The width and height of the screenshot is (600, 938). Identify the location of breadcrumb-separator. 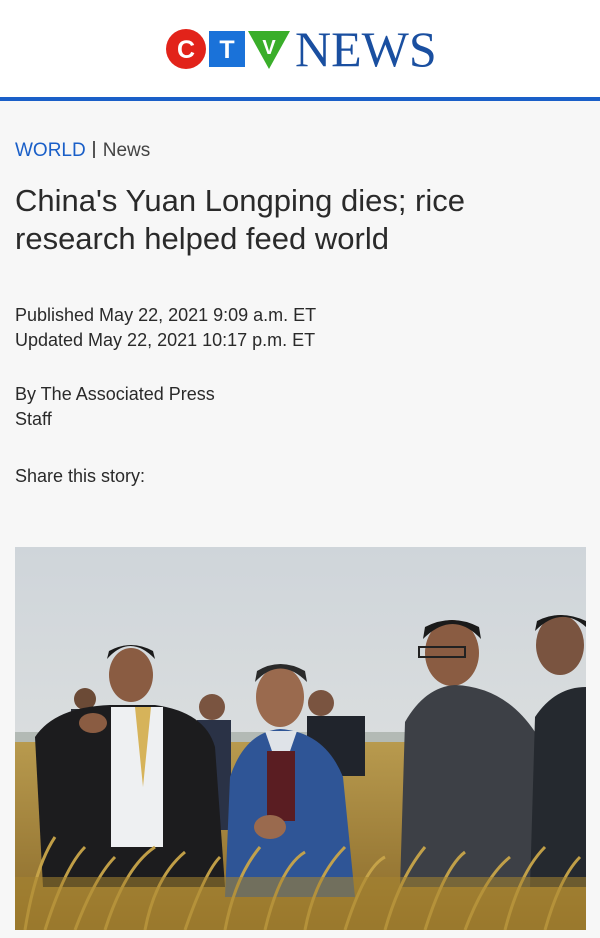
(93, 149).